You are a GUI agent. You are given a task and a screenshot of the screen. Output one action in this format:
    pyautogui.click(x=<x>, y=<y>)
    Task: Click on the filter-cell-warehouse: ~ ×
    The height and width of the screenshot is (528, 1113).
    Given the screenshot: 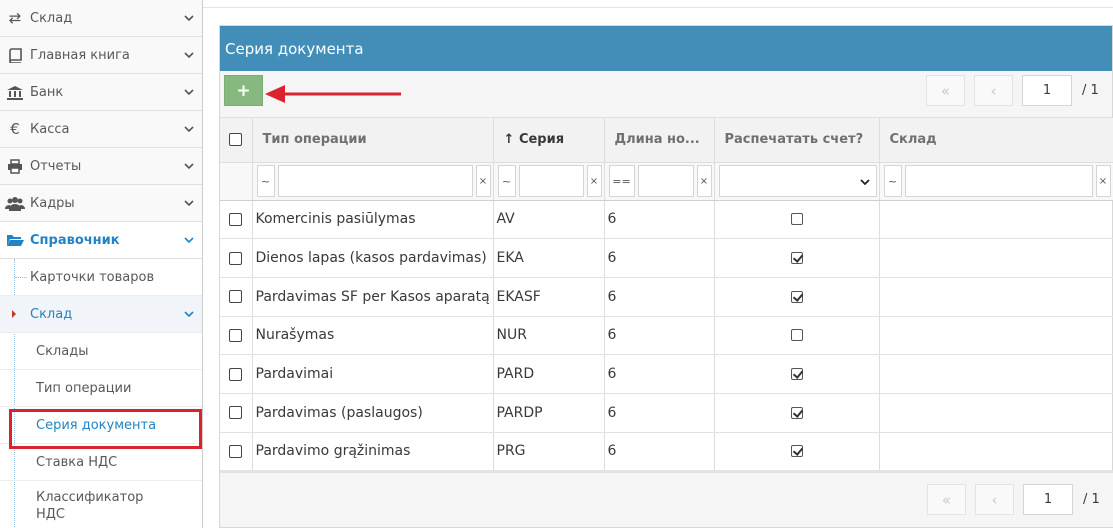 What is the action you would take?
    pyautogui.click(x=996, y=181)
    